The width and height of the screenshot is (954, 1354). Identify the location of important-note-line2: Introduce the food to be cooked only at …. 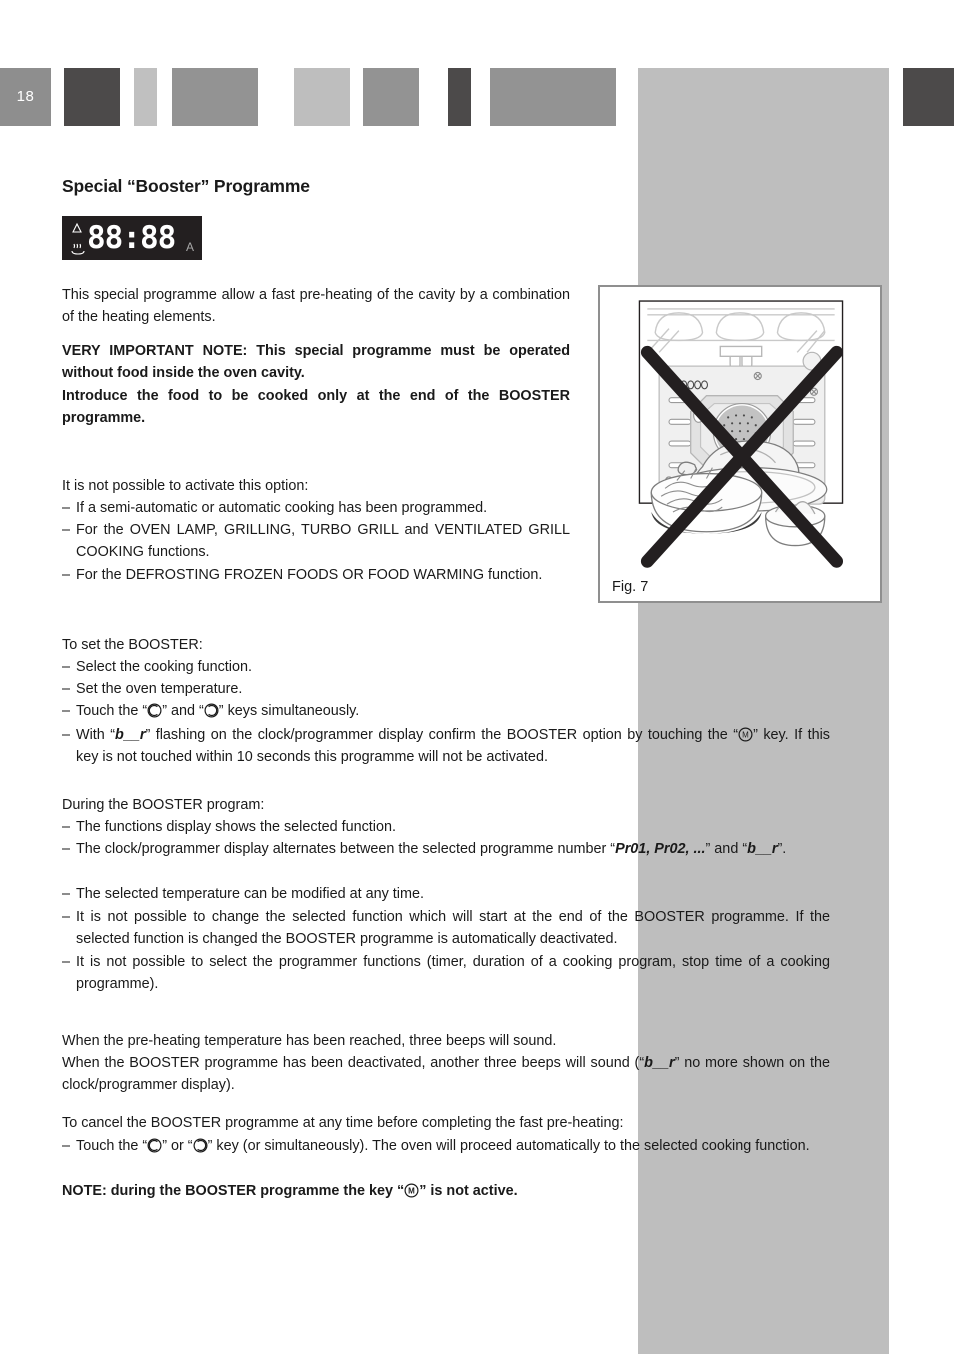
(316, 407).